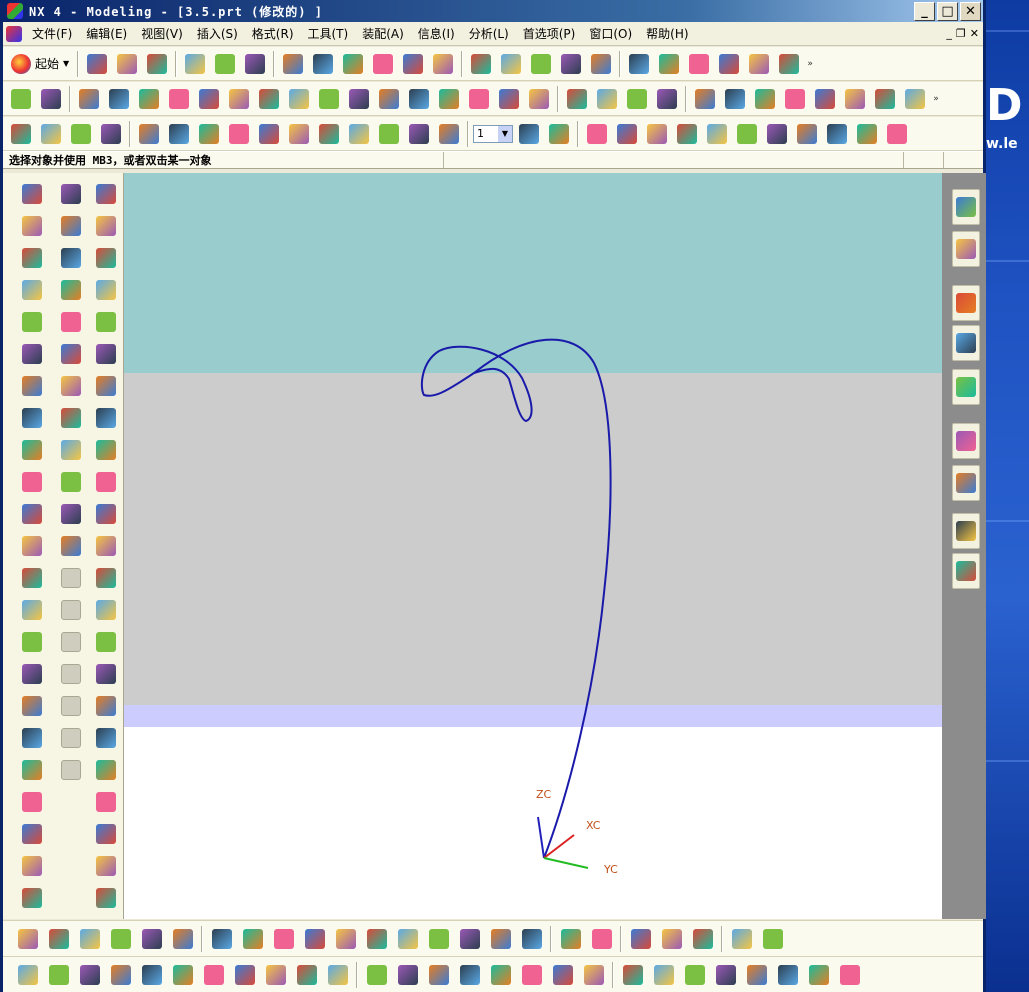  Describe the element at coordinates (89, 939) in the screenshot. I see `new-parent-icon` at that location.